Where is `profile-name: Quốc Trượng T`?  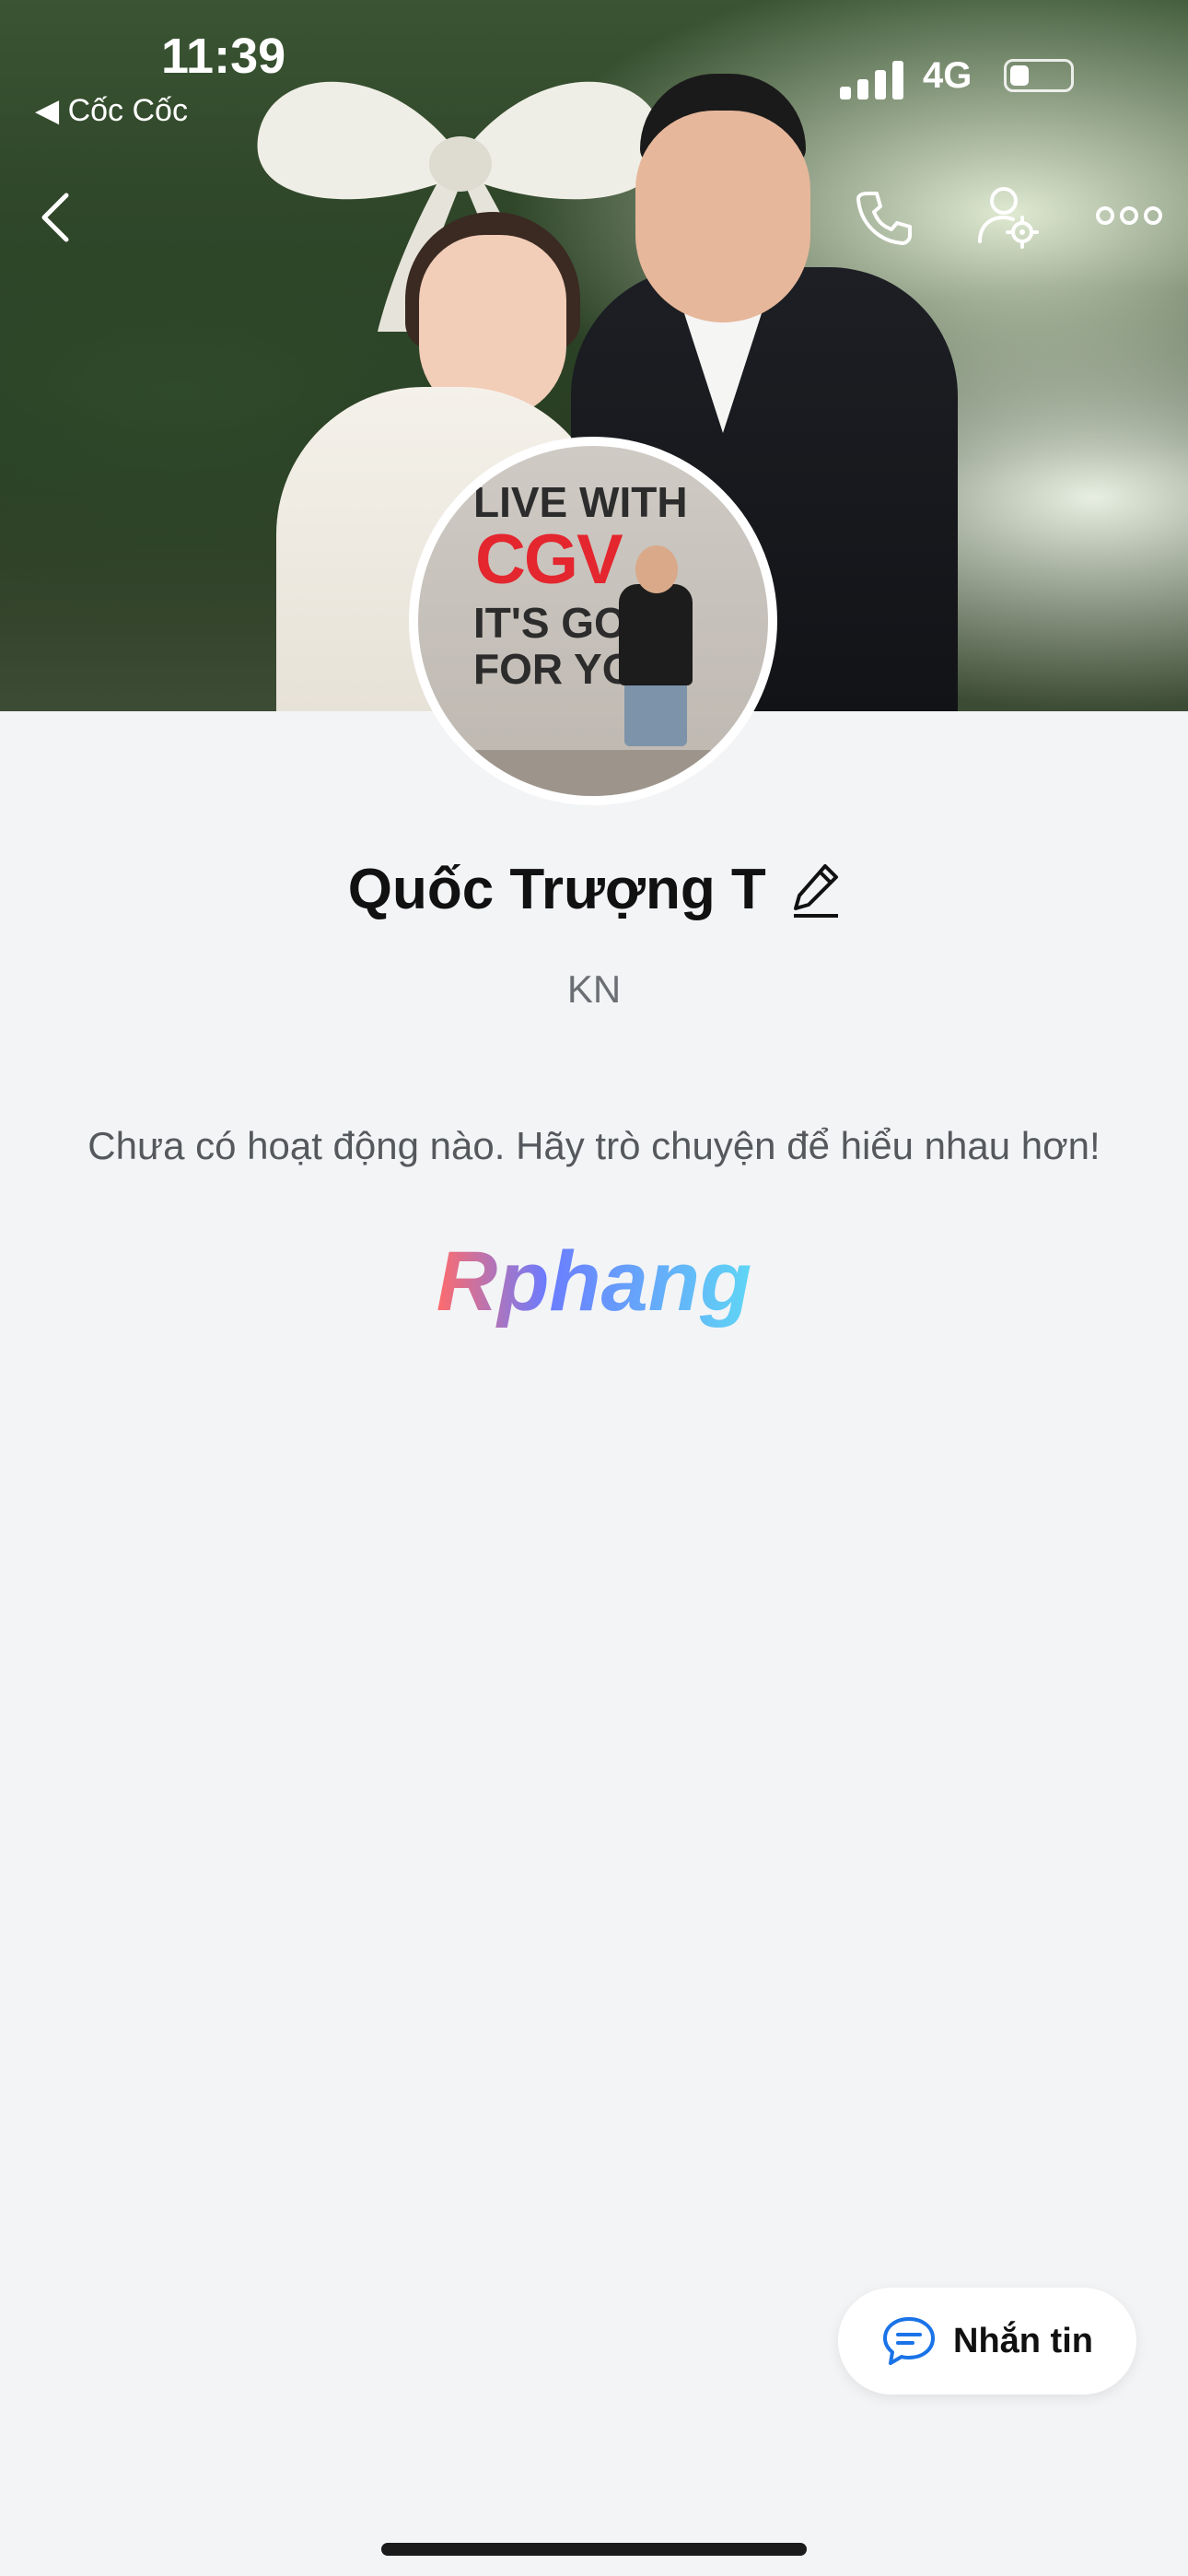
profile-name: Quốc Trượng T is located at coordinates (556, 889).